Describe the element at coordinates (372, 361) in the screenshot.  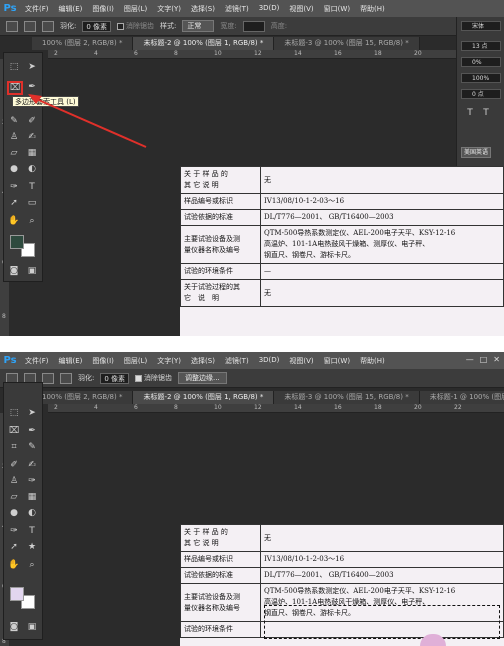
I see `menu-help: 帮助(H)` at that location.